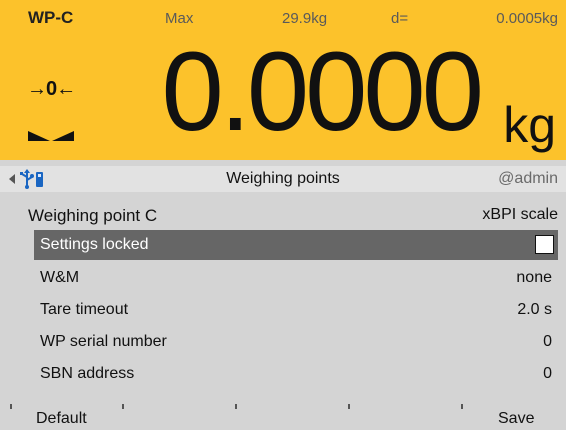  I want to click on resolution-label: d=, so click(400, 18).